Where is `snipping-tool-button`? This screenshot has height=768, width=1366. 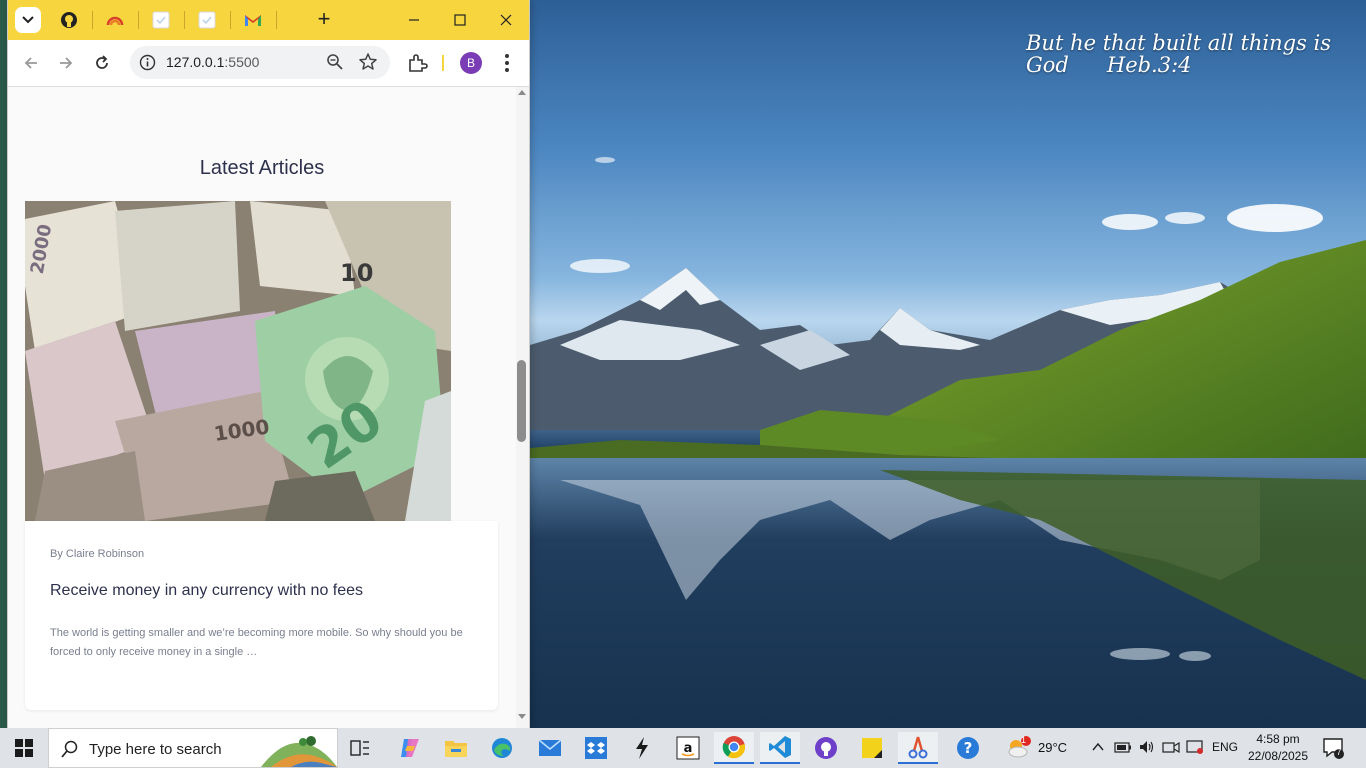 snipping-tool-button is located at coordinates (918, 748).